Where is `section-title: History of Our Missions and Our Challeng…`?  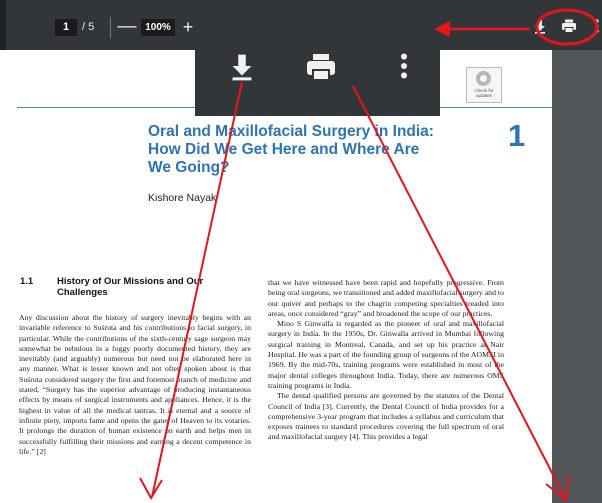 section-title: History of Our Missions and Our Challeng… is located at coordinates (130, 287).